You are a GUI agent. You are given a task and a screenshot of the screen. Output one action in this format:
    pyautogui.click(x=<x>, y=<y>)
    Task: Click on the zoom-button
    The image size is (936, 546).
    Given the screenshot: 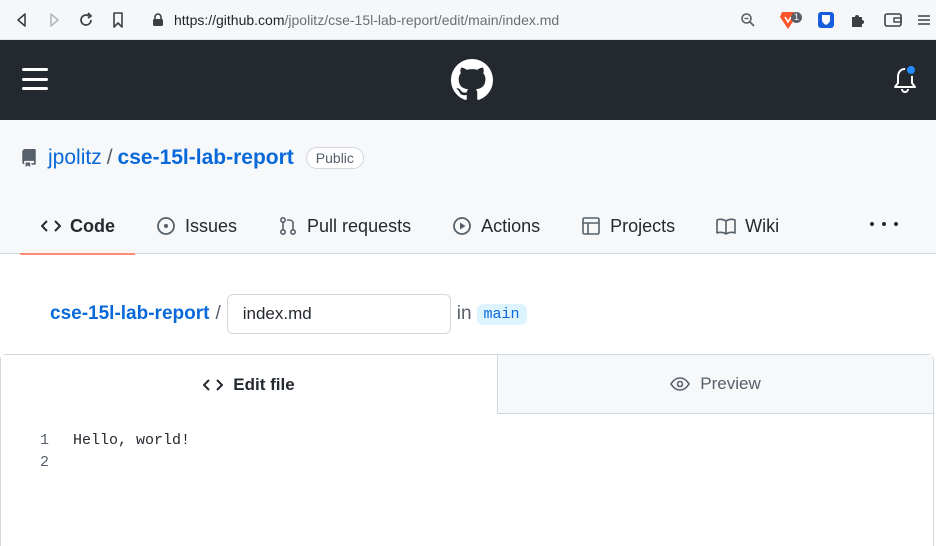 What is the action you would take?
    pyautogui.click(x=748, y=20)
    